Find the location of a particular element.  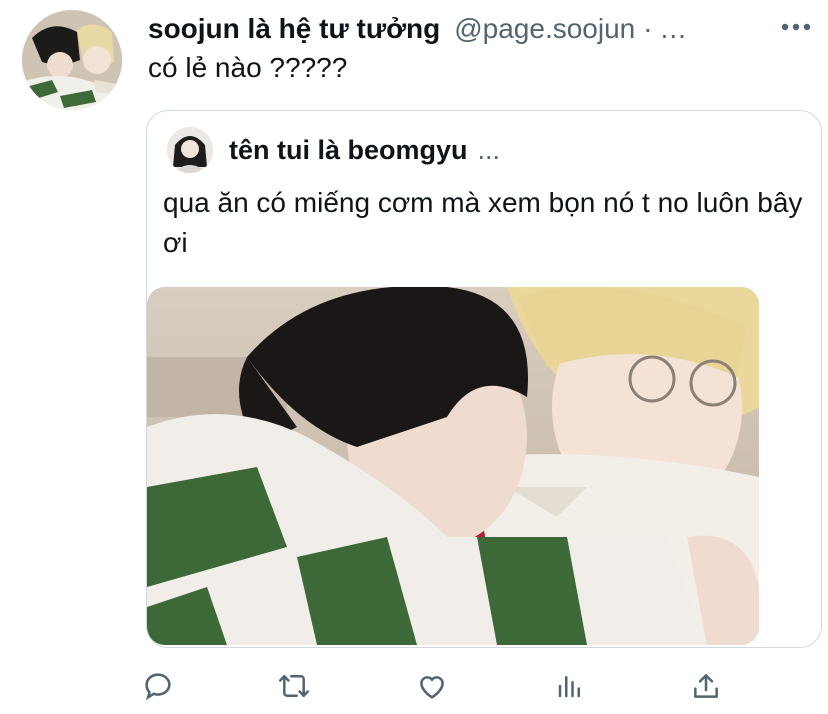

retweet-icon is located at coordinates (294, 686).